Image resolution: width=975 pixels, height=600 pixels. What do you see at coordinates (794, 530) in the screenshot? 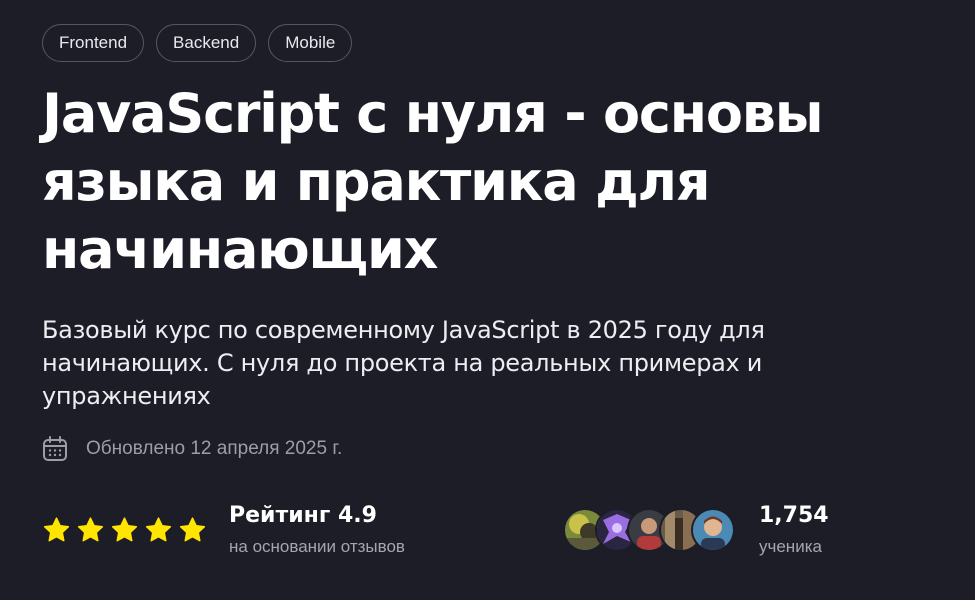
I see `students-text: 1,754 ученика` at bounding box center [794, 530].